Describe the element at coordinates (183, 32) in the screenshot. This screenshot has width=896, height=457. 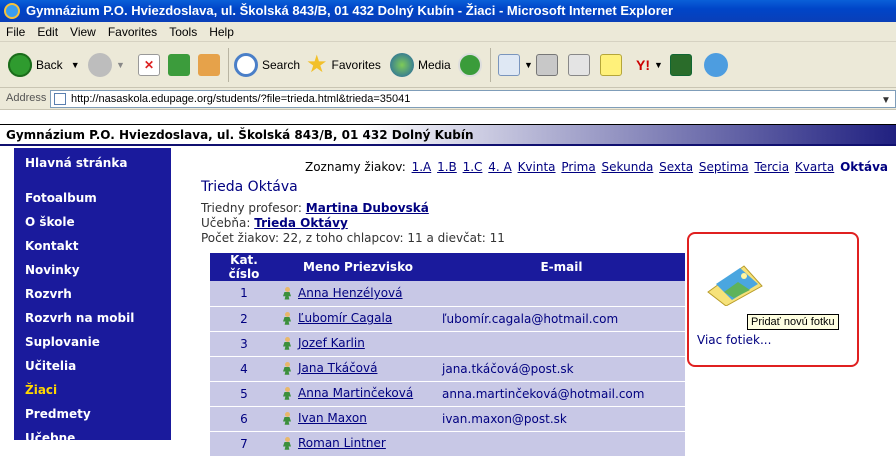
I see `menu-tools: Tools` at that location.